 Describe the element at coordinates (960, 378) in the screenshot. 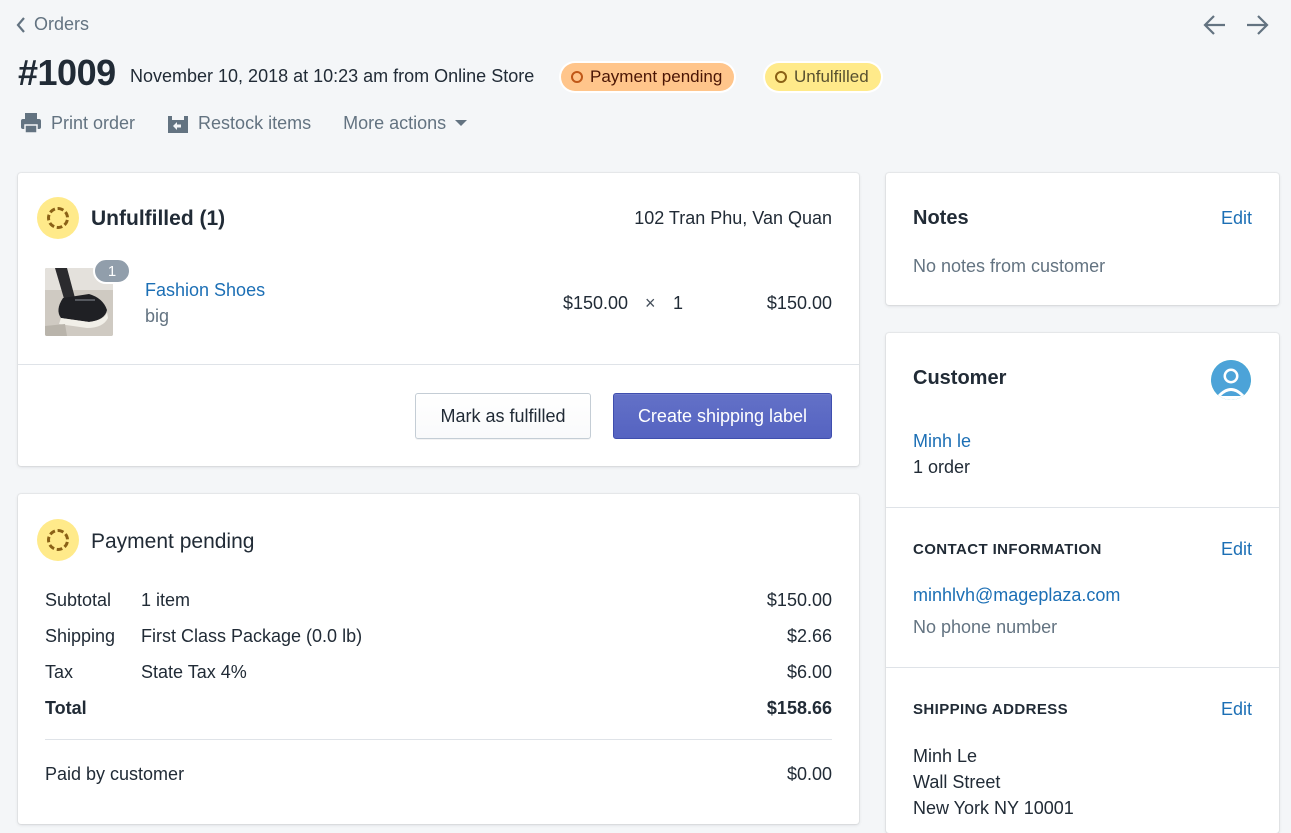

I see `customer-title: Customer` at that location.